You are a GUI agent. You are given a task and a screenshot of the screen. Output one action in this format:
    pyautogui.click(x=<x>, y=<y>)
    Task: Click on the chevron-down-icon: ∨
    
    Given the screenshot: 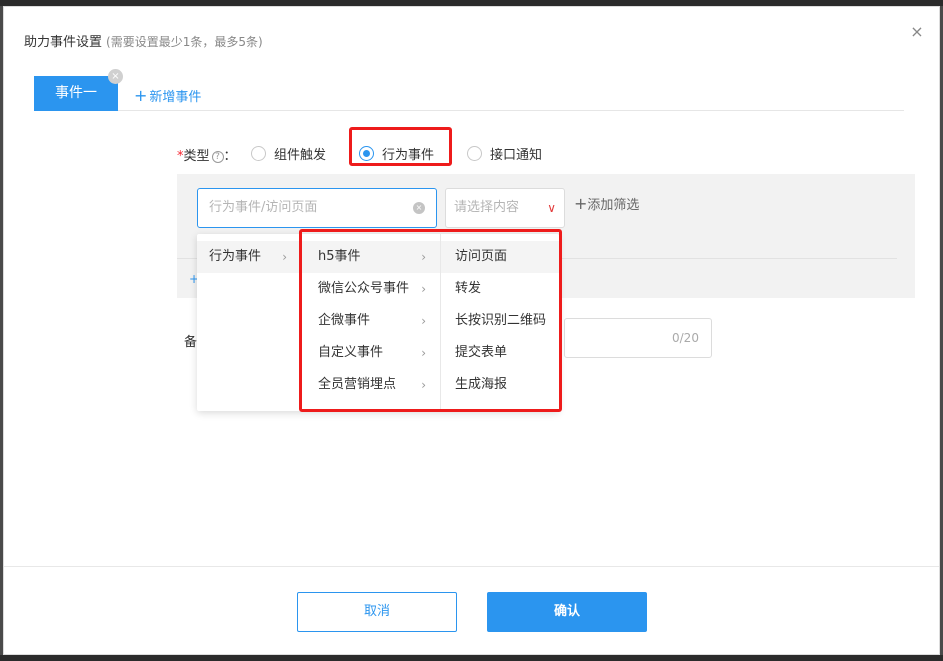 What is the action you would take?
    pyautogui.click(x=551, y=208)
    